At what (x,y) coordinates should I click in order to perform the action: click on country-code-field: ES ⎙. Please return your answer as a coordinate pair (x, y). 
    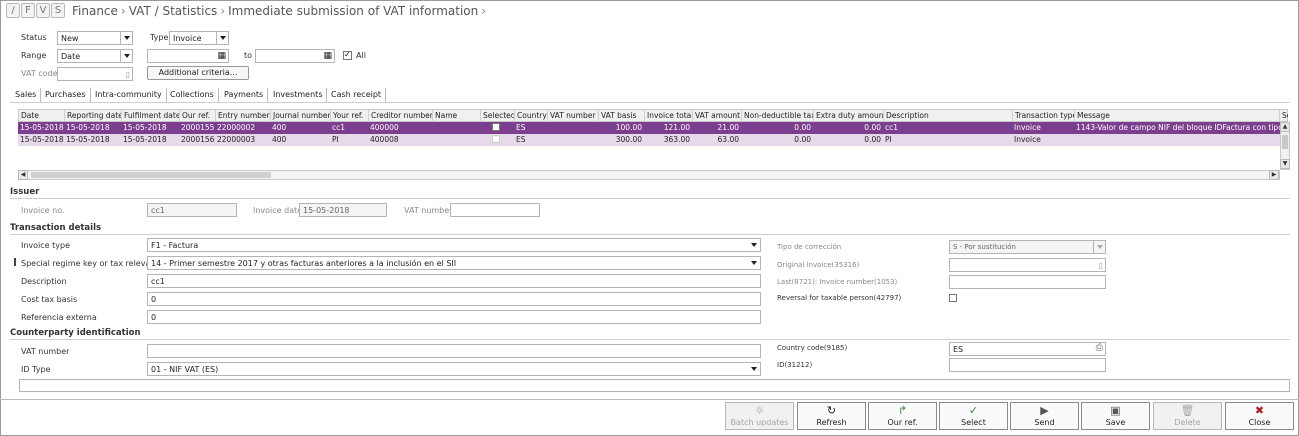
    Looking at the image, I should click on (1027, 349).